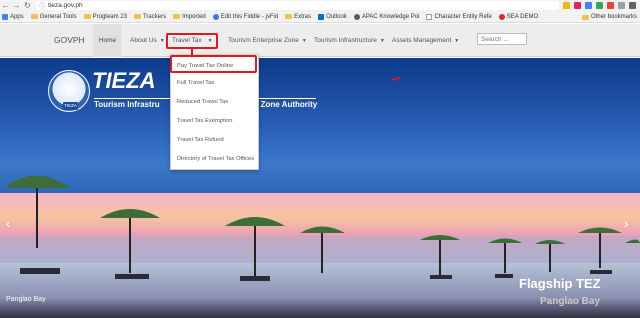 This screenshot has height=318, width=640. Describe the element at coordinates (609, 16) in the screenshot. I see `other-bookmarks: Other bookmarks` at that location.